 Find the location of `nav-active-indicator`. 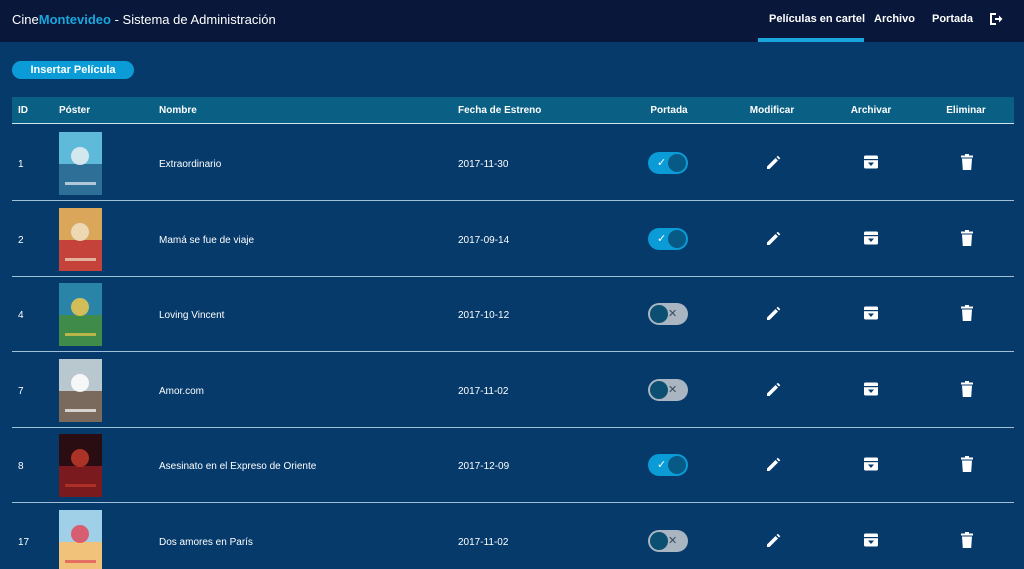

nav-active-indicator is located at coordinates (811, 40).